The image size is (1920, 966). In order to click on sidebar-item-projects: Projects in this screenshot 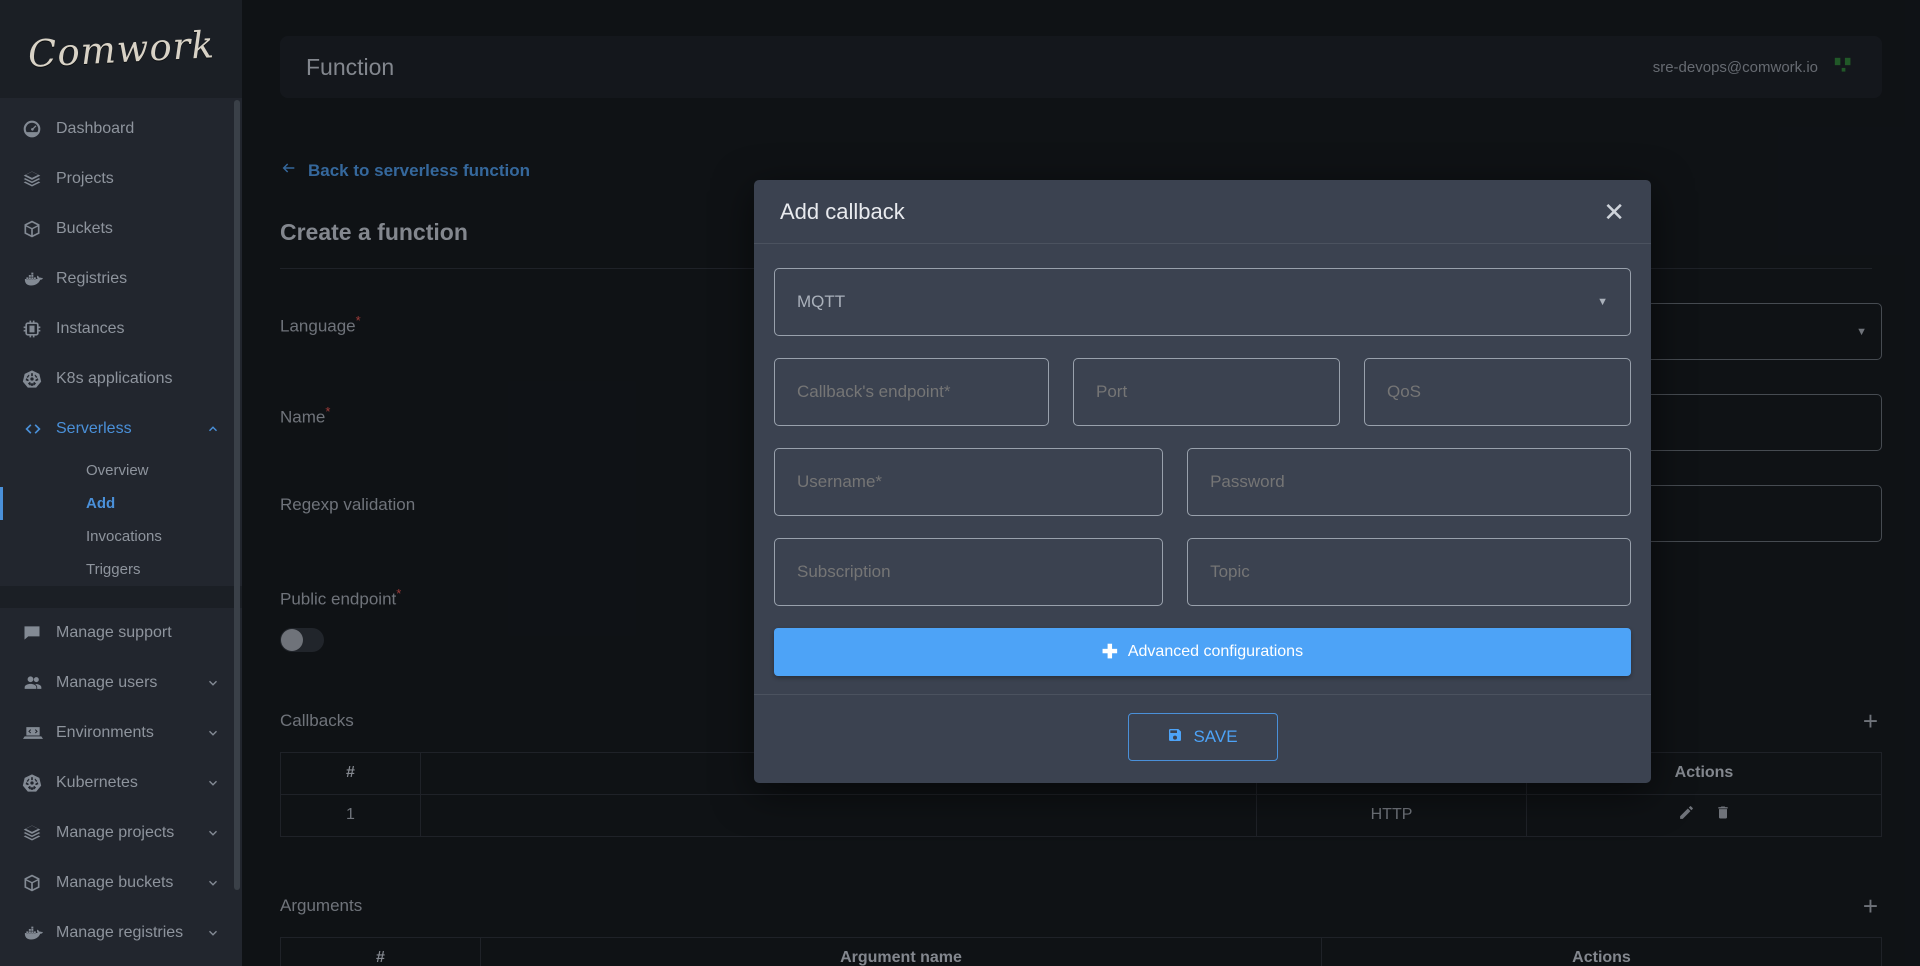, I will do `click(121, 179)`.